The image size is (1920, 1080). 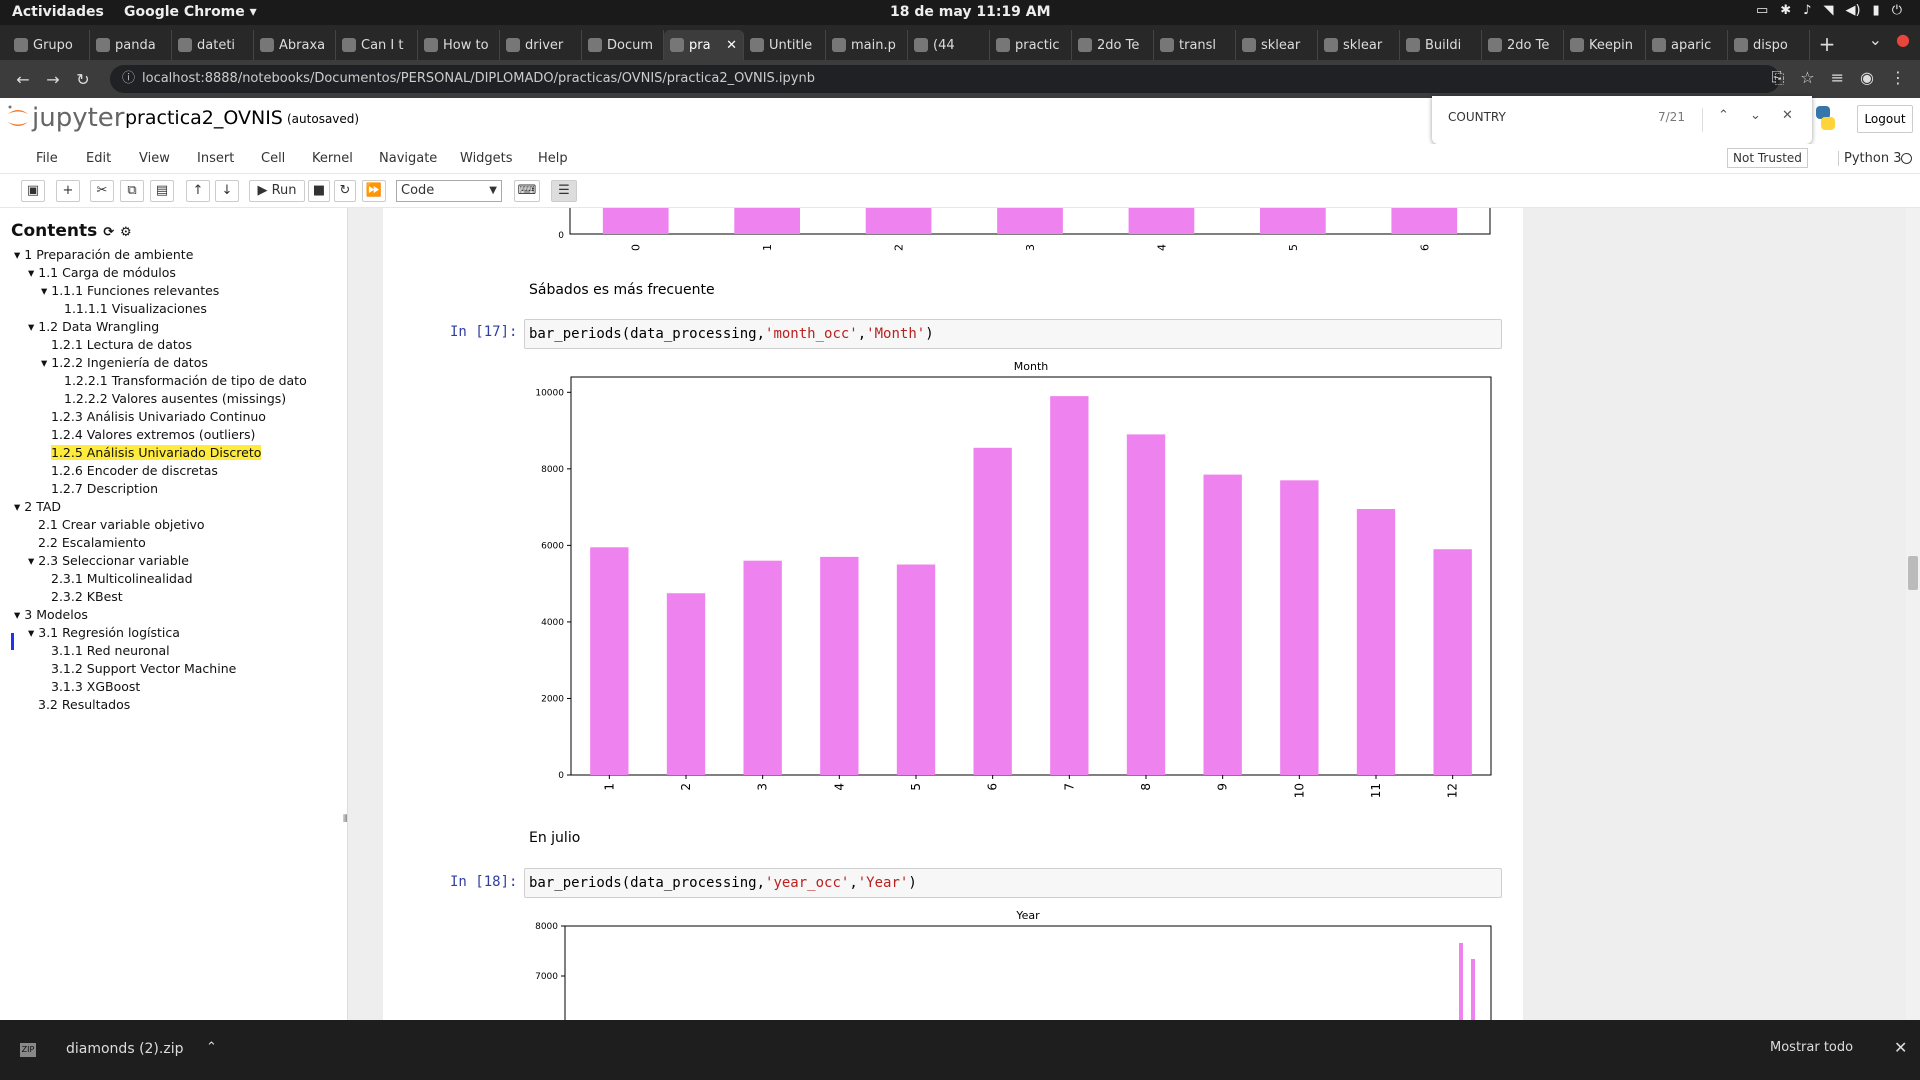 What do you see at coordinates (1785, 10) in the screenshot?
I see `slack-icon: ✱` at bounding box center [1785, 10].